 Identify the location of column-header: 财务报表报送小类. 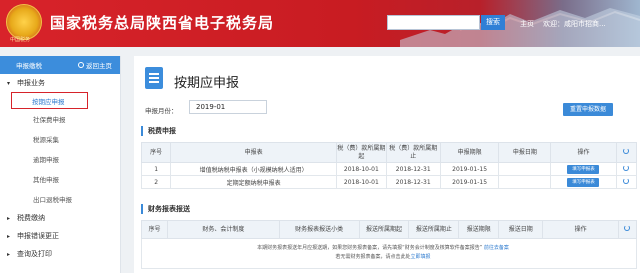
(319, 229).